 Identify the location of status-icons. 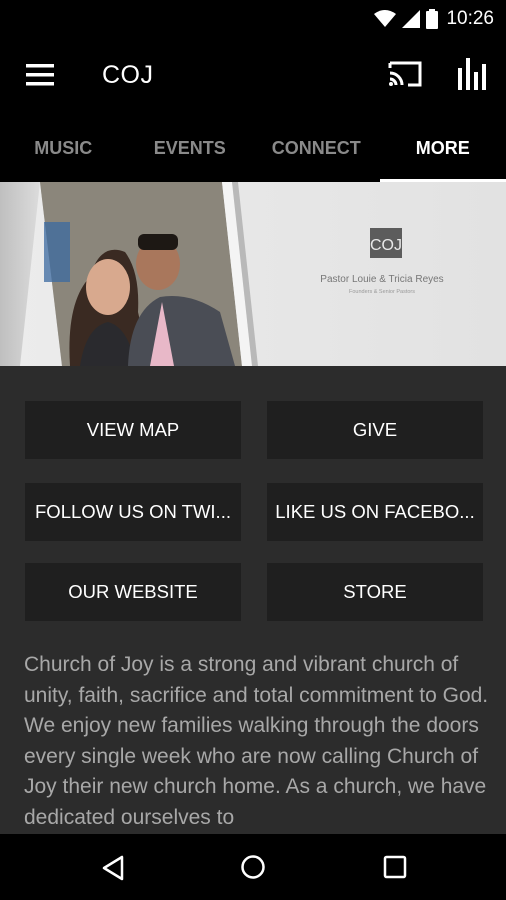
(406, 19).